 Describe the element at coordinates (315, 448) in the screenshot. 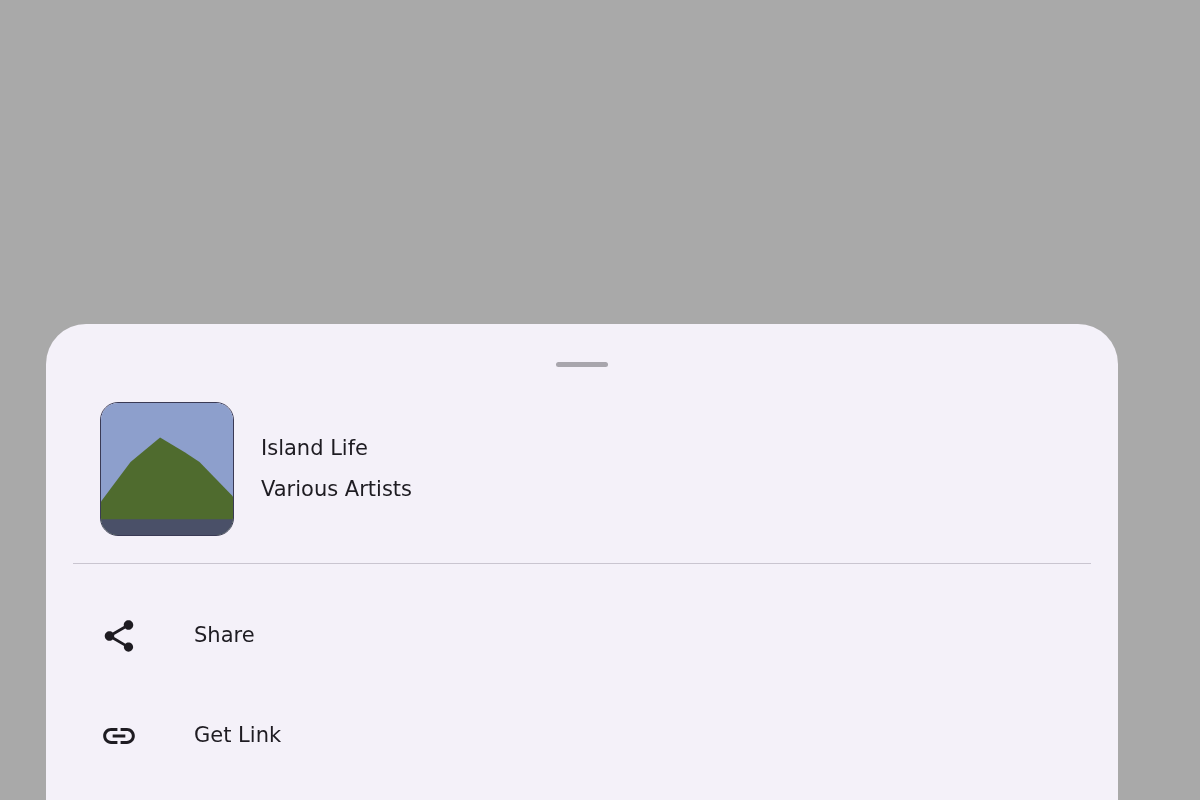

I see `album-title: Island Life` at that location.